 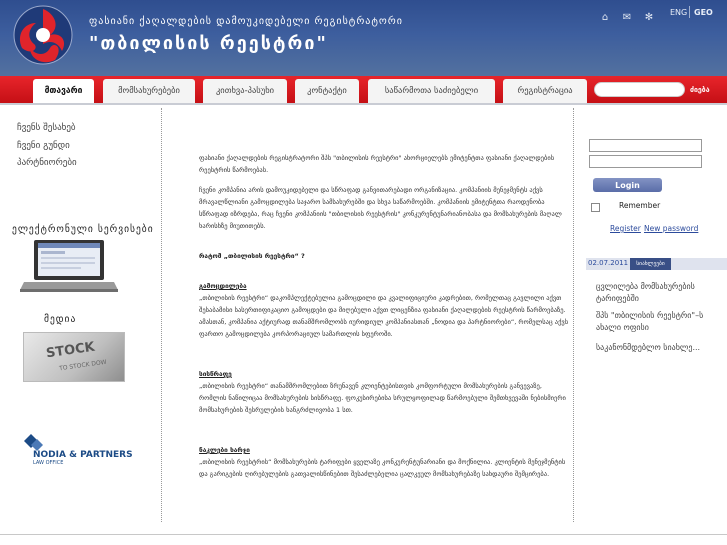 What do you see at coordinates (656, 322) in the screenshot?
I see `news-item: შპს "თბილისის რეესტრი"–ს ახალი ოფისი` at bounding box center [656, 322].